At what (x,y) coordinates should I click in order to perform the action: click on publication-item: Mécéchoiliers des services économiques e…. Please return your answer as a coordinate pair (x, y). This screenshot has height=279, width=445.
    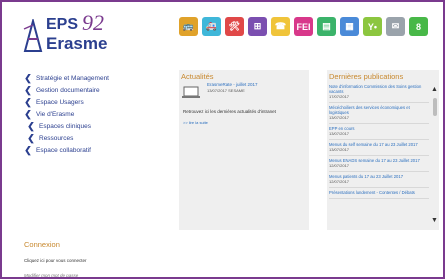
    Looking at the image, I should click on (379, 113).